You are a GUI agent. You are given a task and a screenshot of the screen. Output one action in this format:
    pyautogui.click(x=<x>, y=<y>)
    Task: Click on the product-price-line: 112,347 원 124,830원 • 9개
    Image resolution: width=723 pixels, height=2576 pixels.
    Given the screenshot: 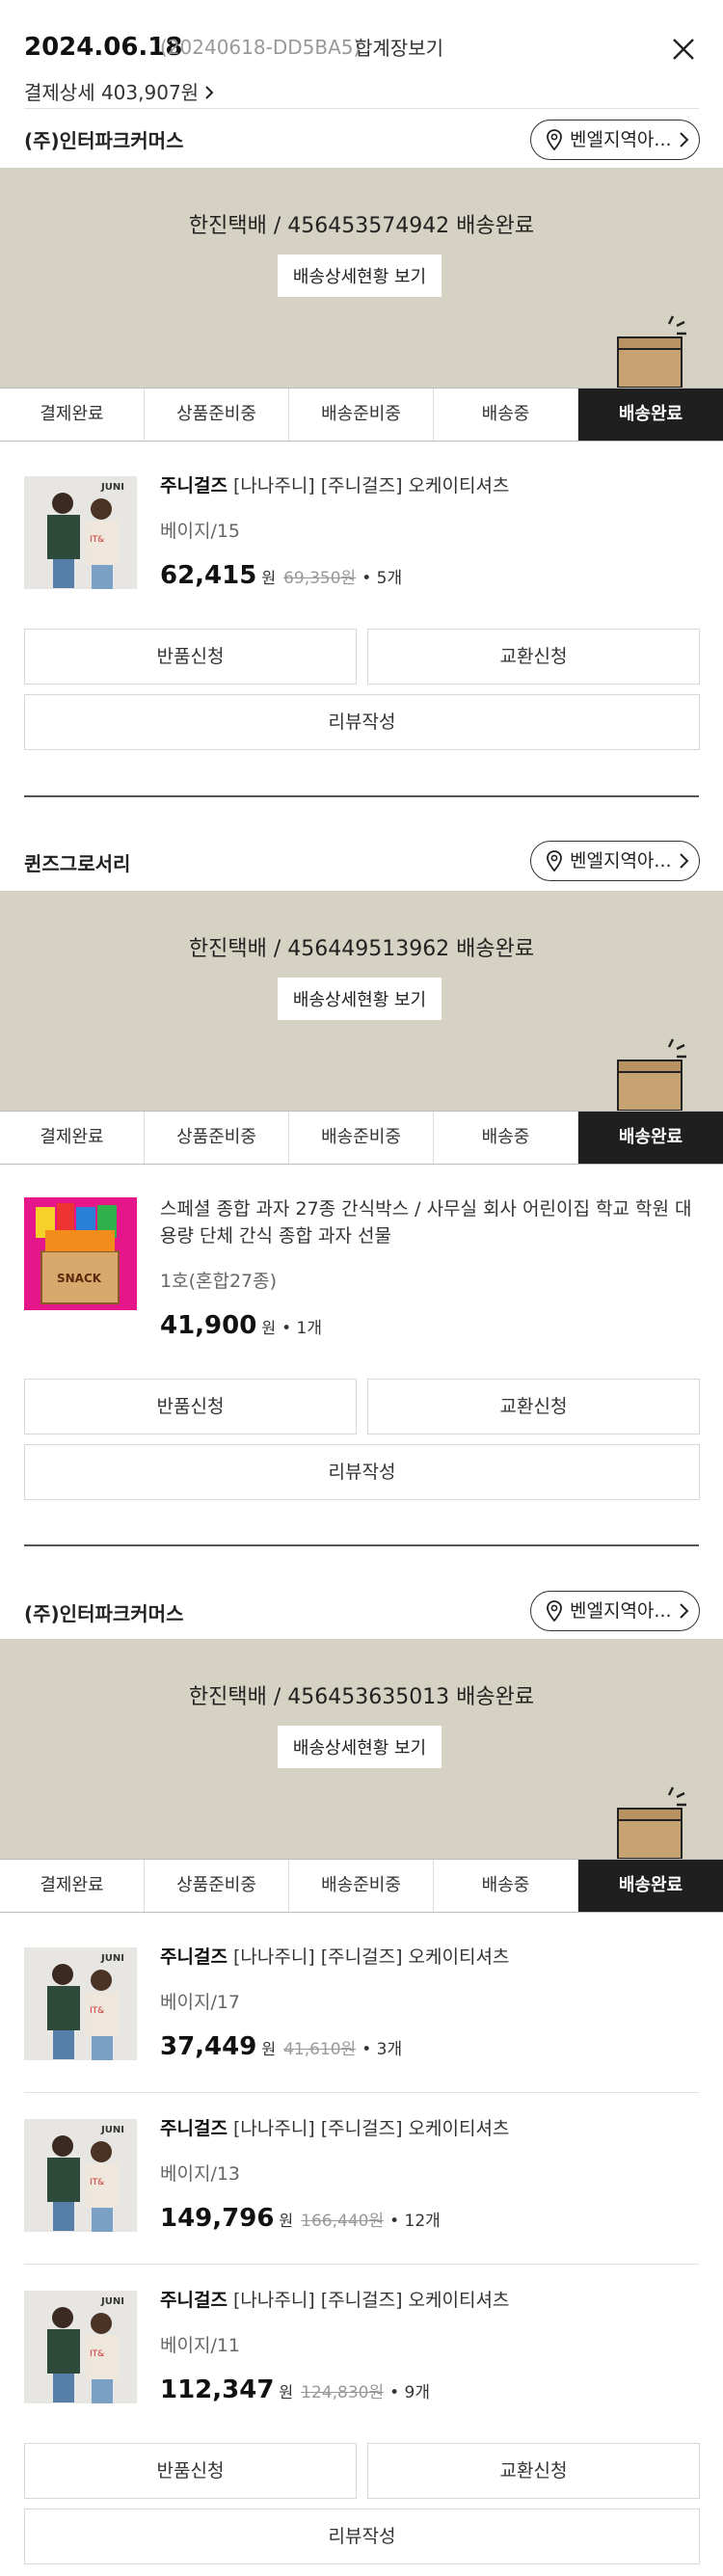 What is the action you would take?
    pyautogui.click(x=295, y=2390)
    